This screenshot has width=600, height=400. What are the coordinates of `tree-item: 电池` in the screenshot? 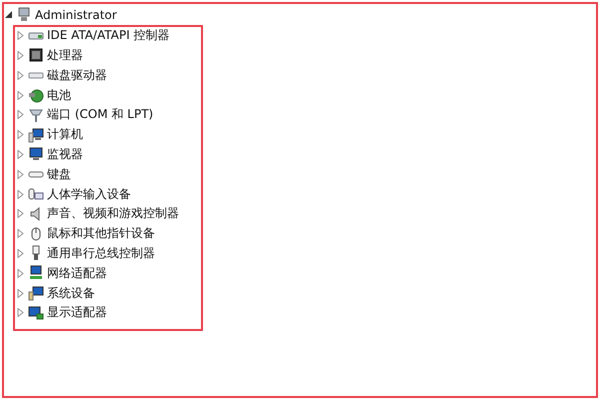 It's located at (59, 95).